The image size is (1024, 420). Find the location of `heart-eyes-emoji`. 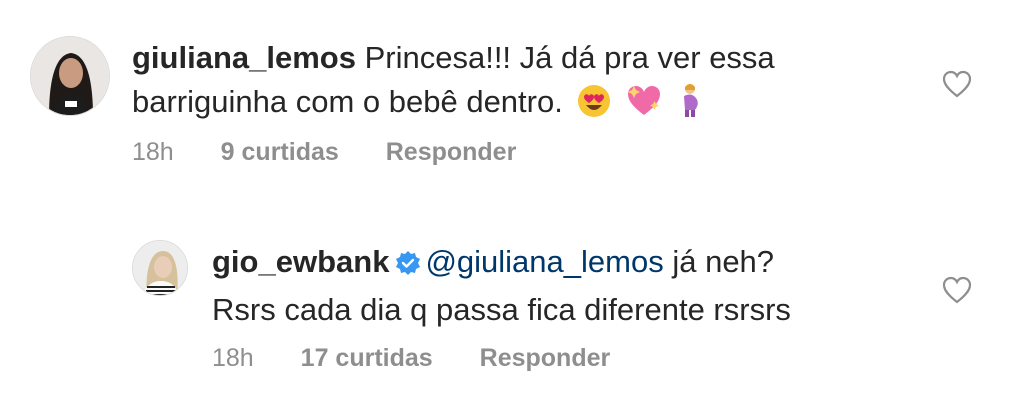

heart-eyes-emoji is located at coordinates (594, 107).